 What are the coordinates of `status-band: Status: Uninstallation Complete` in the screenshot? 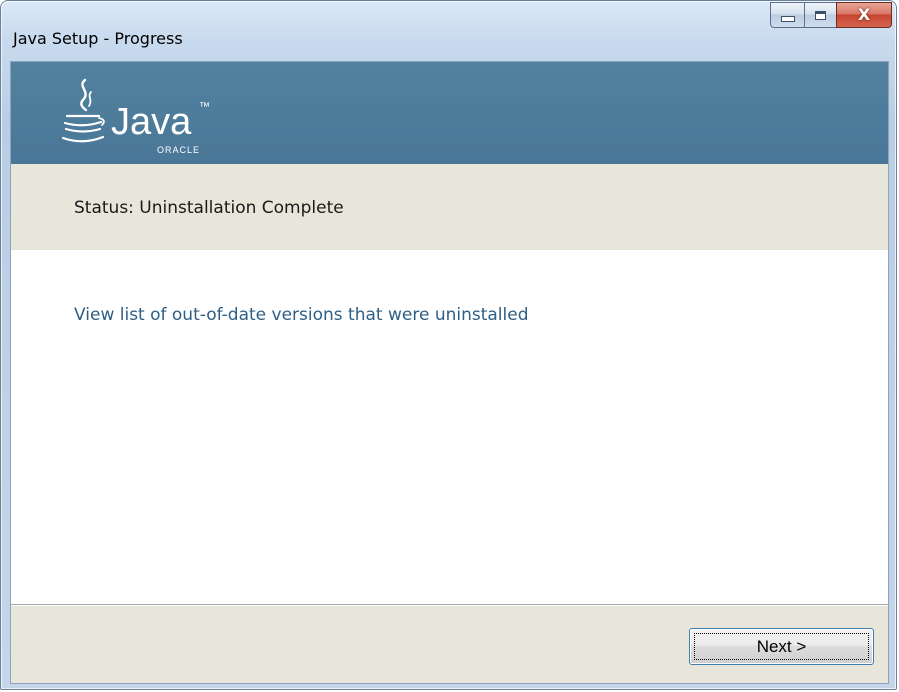 It's located at (449, 207).